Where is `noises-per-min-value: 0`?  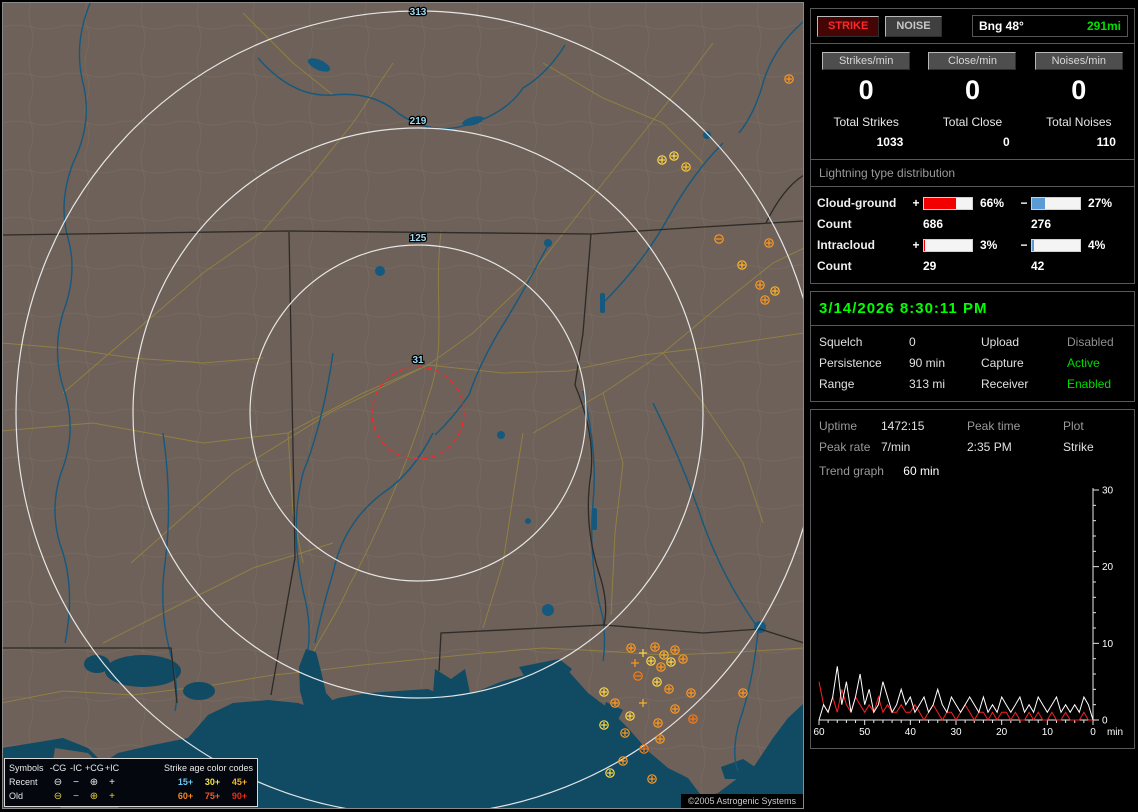
noises-per-min-value: 0 is located at coordinates (1079, 90).